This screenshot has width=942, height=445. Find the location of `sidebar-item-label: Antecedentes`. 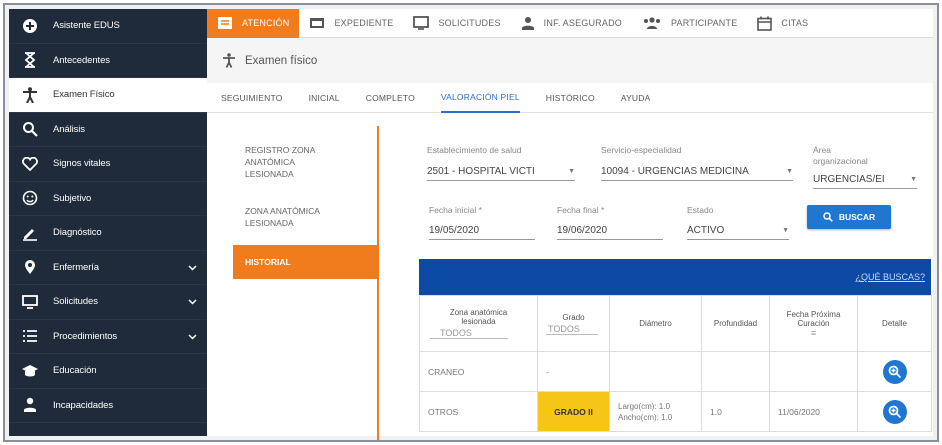

sidebar-item-label: Antecedentes is located at coordinates (81, 60).